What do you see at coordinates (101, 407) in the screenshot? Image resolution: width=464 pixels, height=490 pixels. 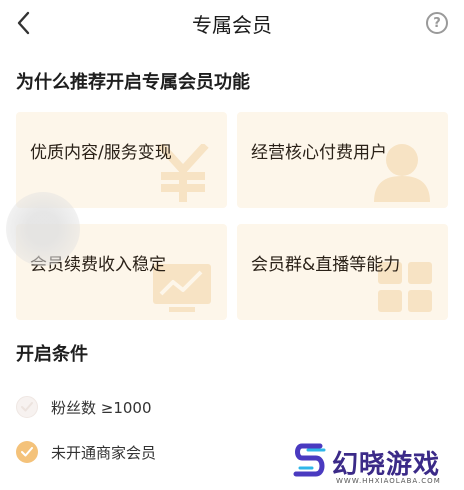 I see `condition-text: 粉丝数 ≥1000` at bounding box center [101, 407].